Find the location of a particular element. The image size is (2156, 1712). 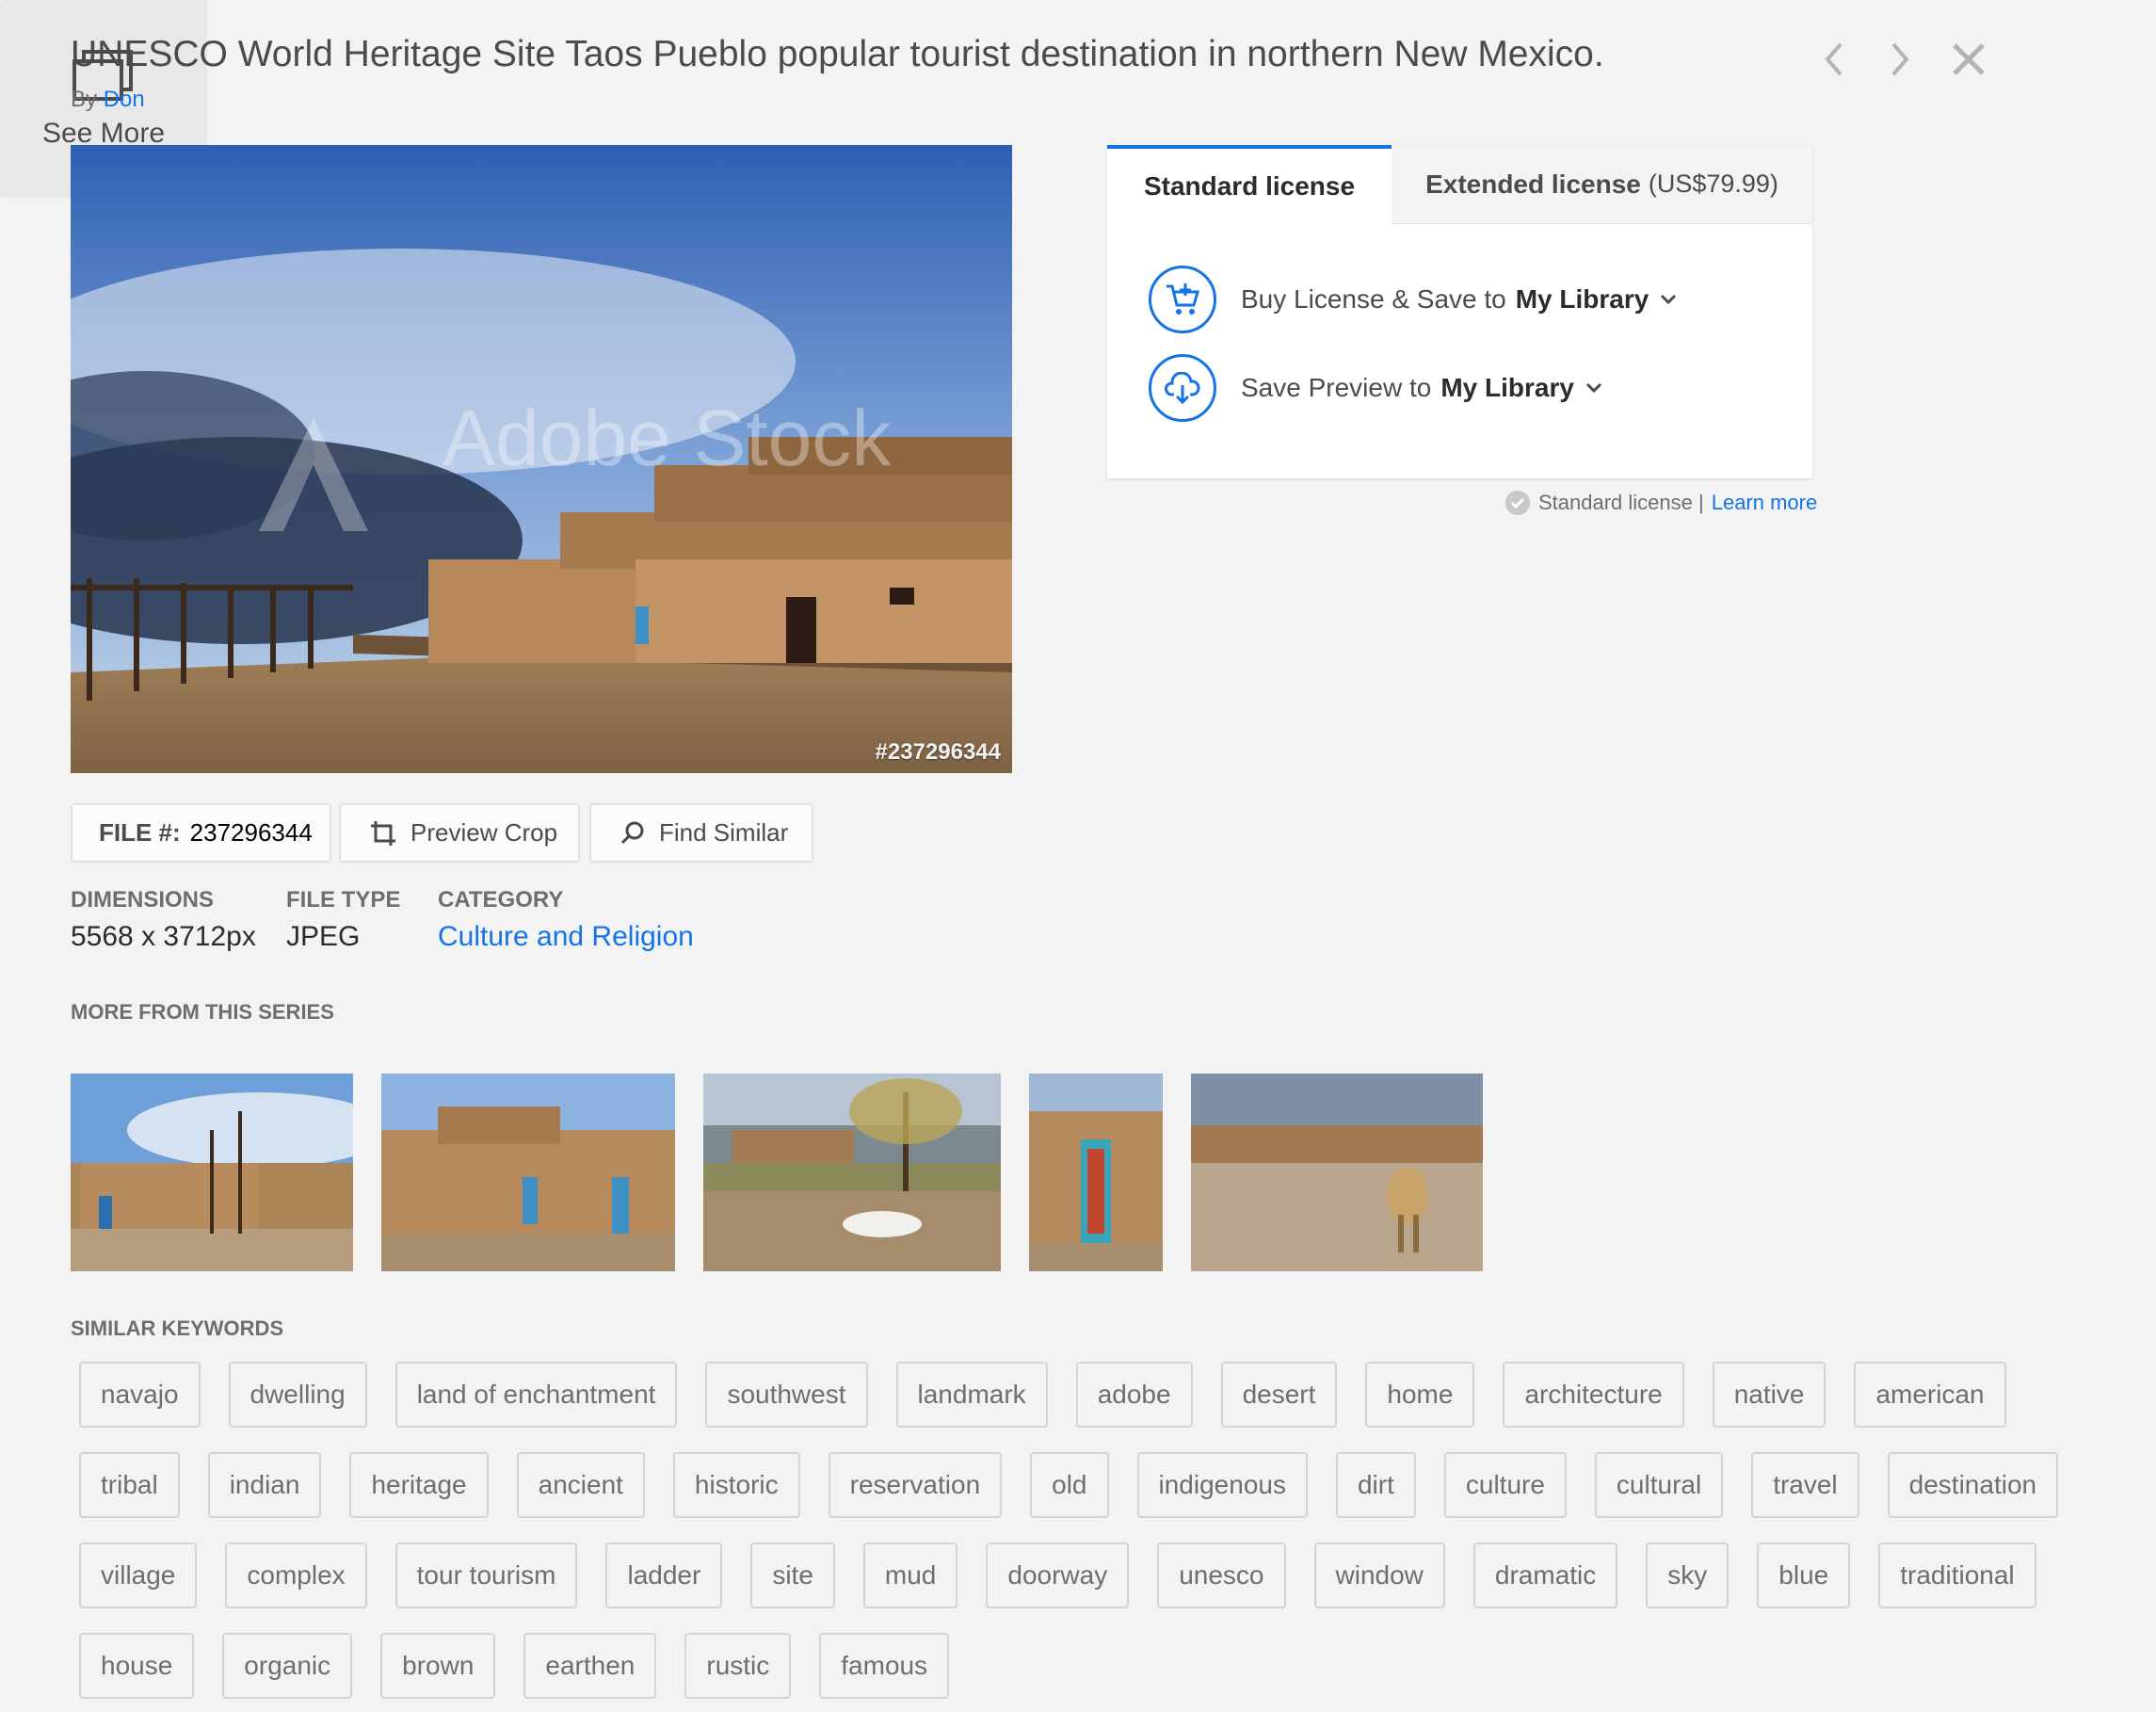

keyword-tag: american is located at coordinates (1930, 1395).